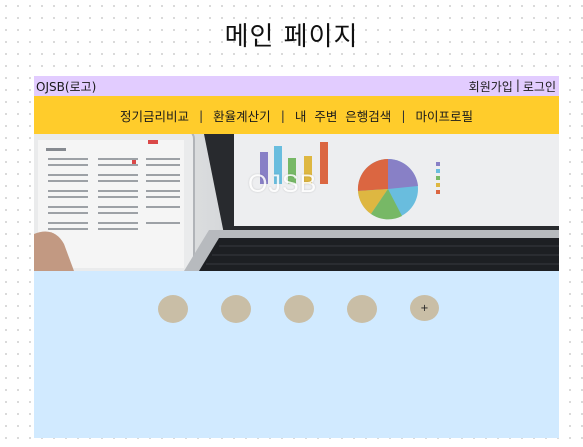  Describe the element at coordinates (491, 86) in the screenshot. I see `signup-link: 회원가입` at that location.